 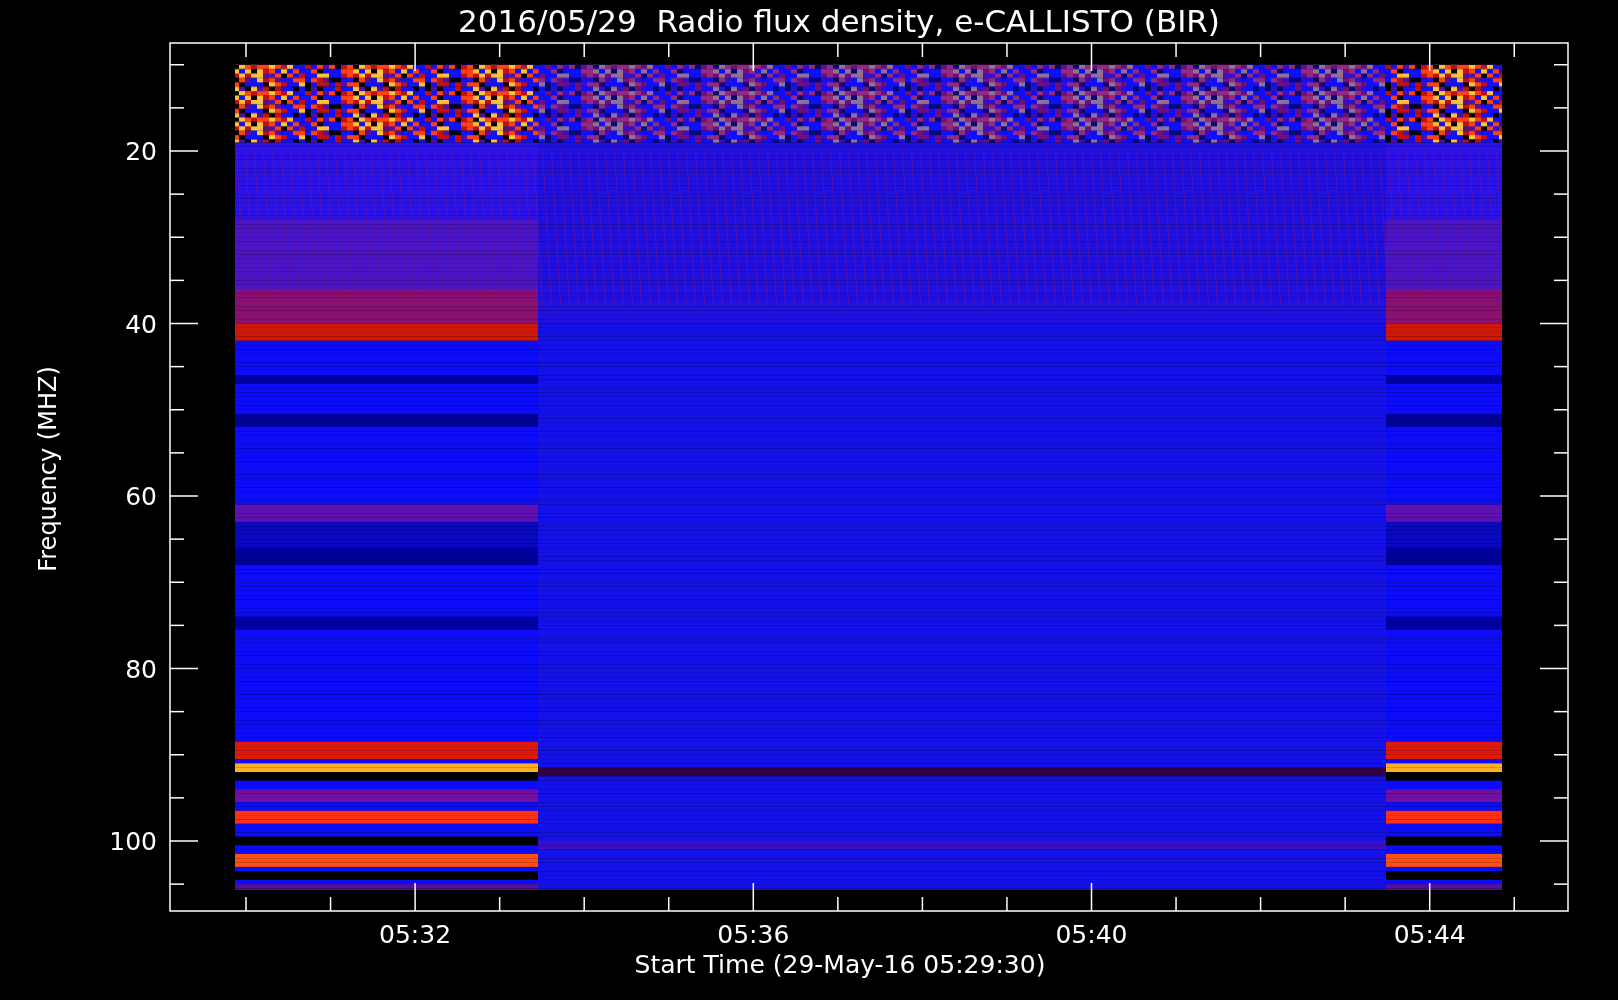 What do you see at coordinates (47, 469) in the screenshot?
I see `y-axis-title: Frequency (MHZ)` at bounding box center [47, 469].